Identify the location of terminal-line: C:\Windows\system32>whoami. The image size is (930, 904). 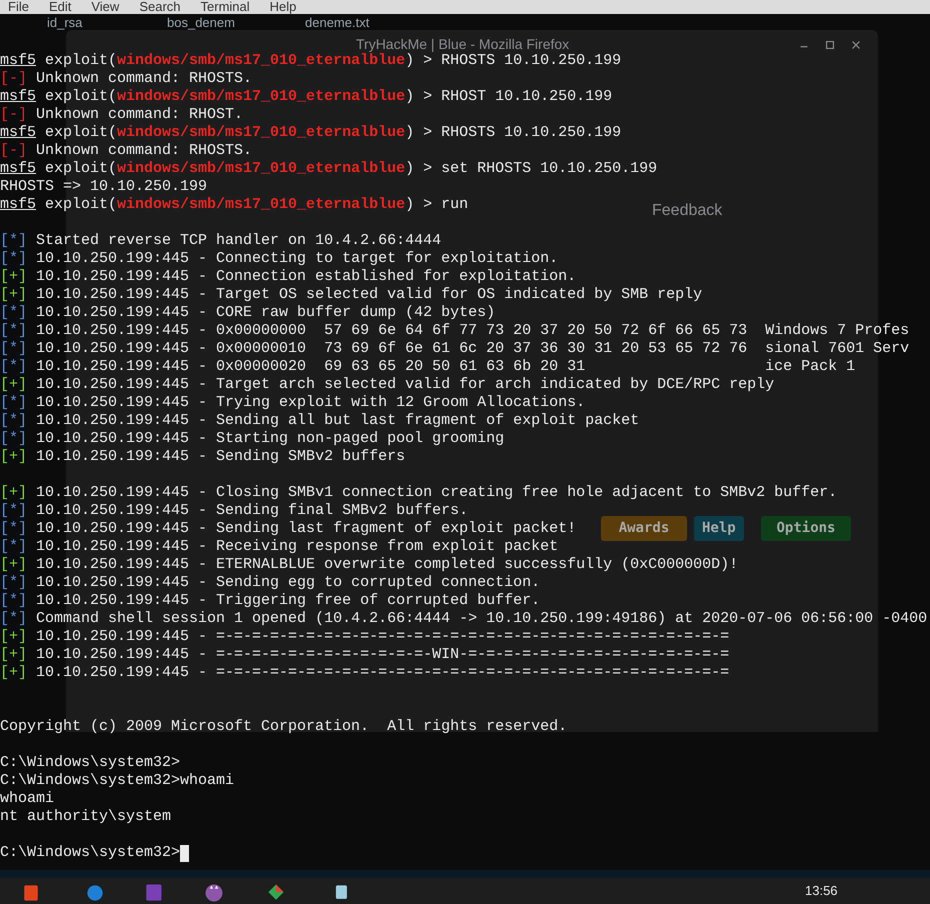
(117, 781).